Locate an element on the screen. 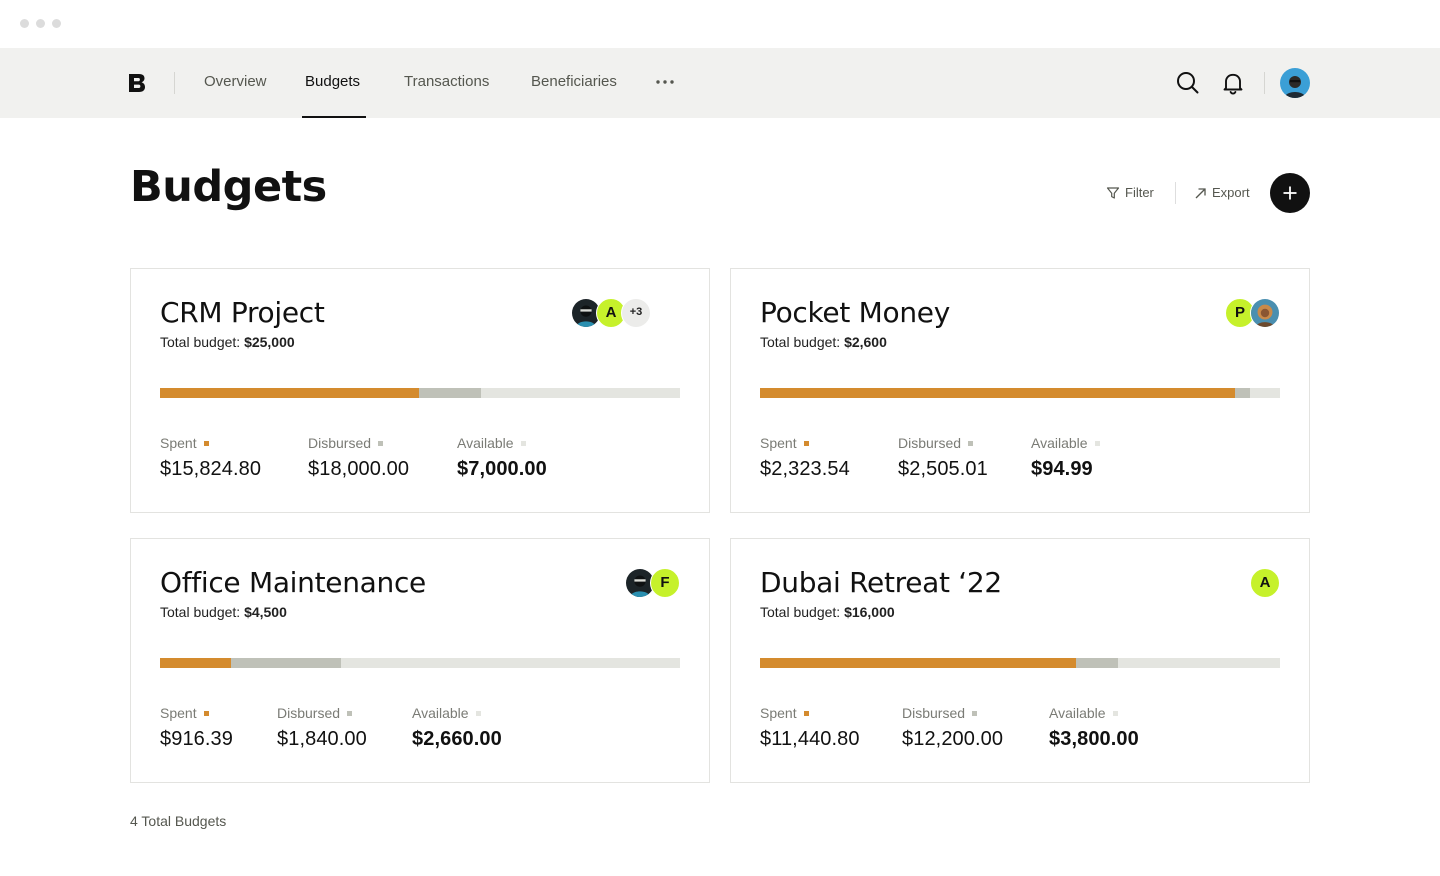 The height and width of the screenshot is (876, 1440). nav-active-indicator is located at coordinates (334, 117).